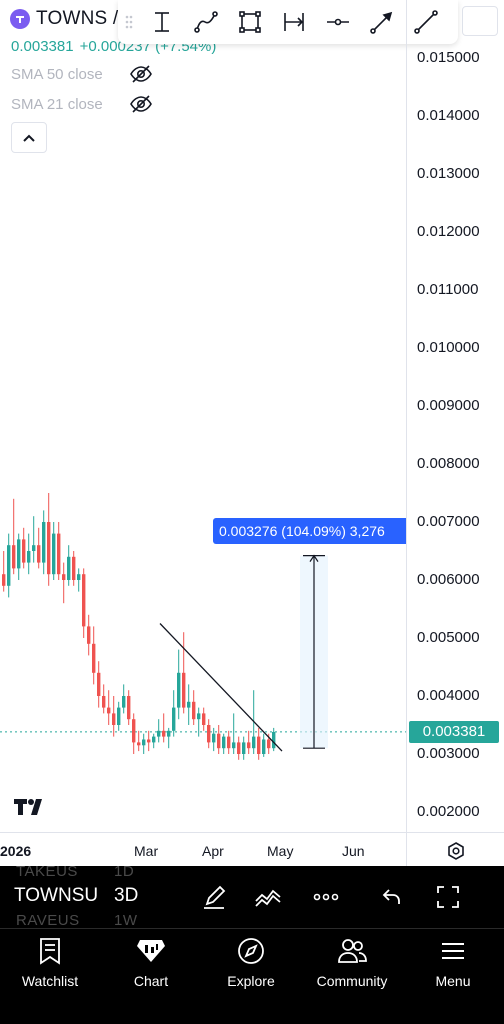 This screenshot has height=1024, width=504. Describe the element at coordinates (456, 851) in the screenshot. I see `chart-settings-icon` at that location.